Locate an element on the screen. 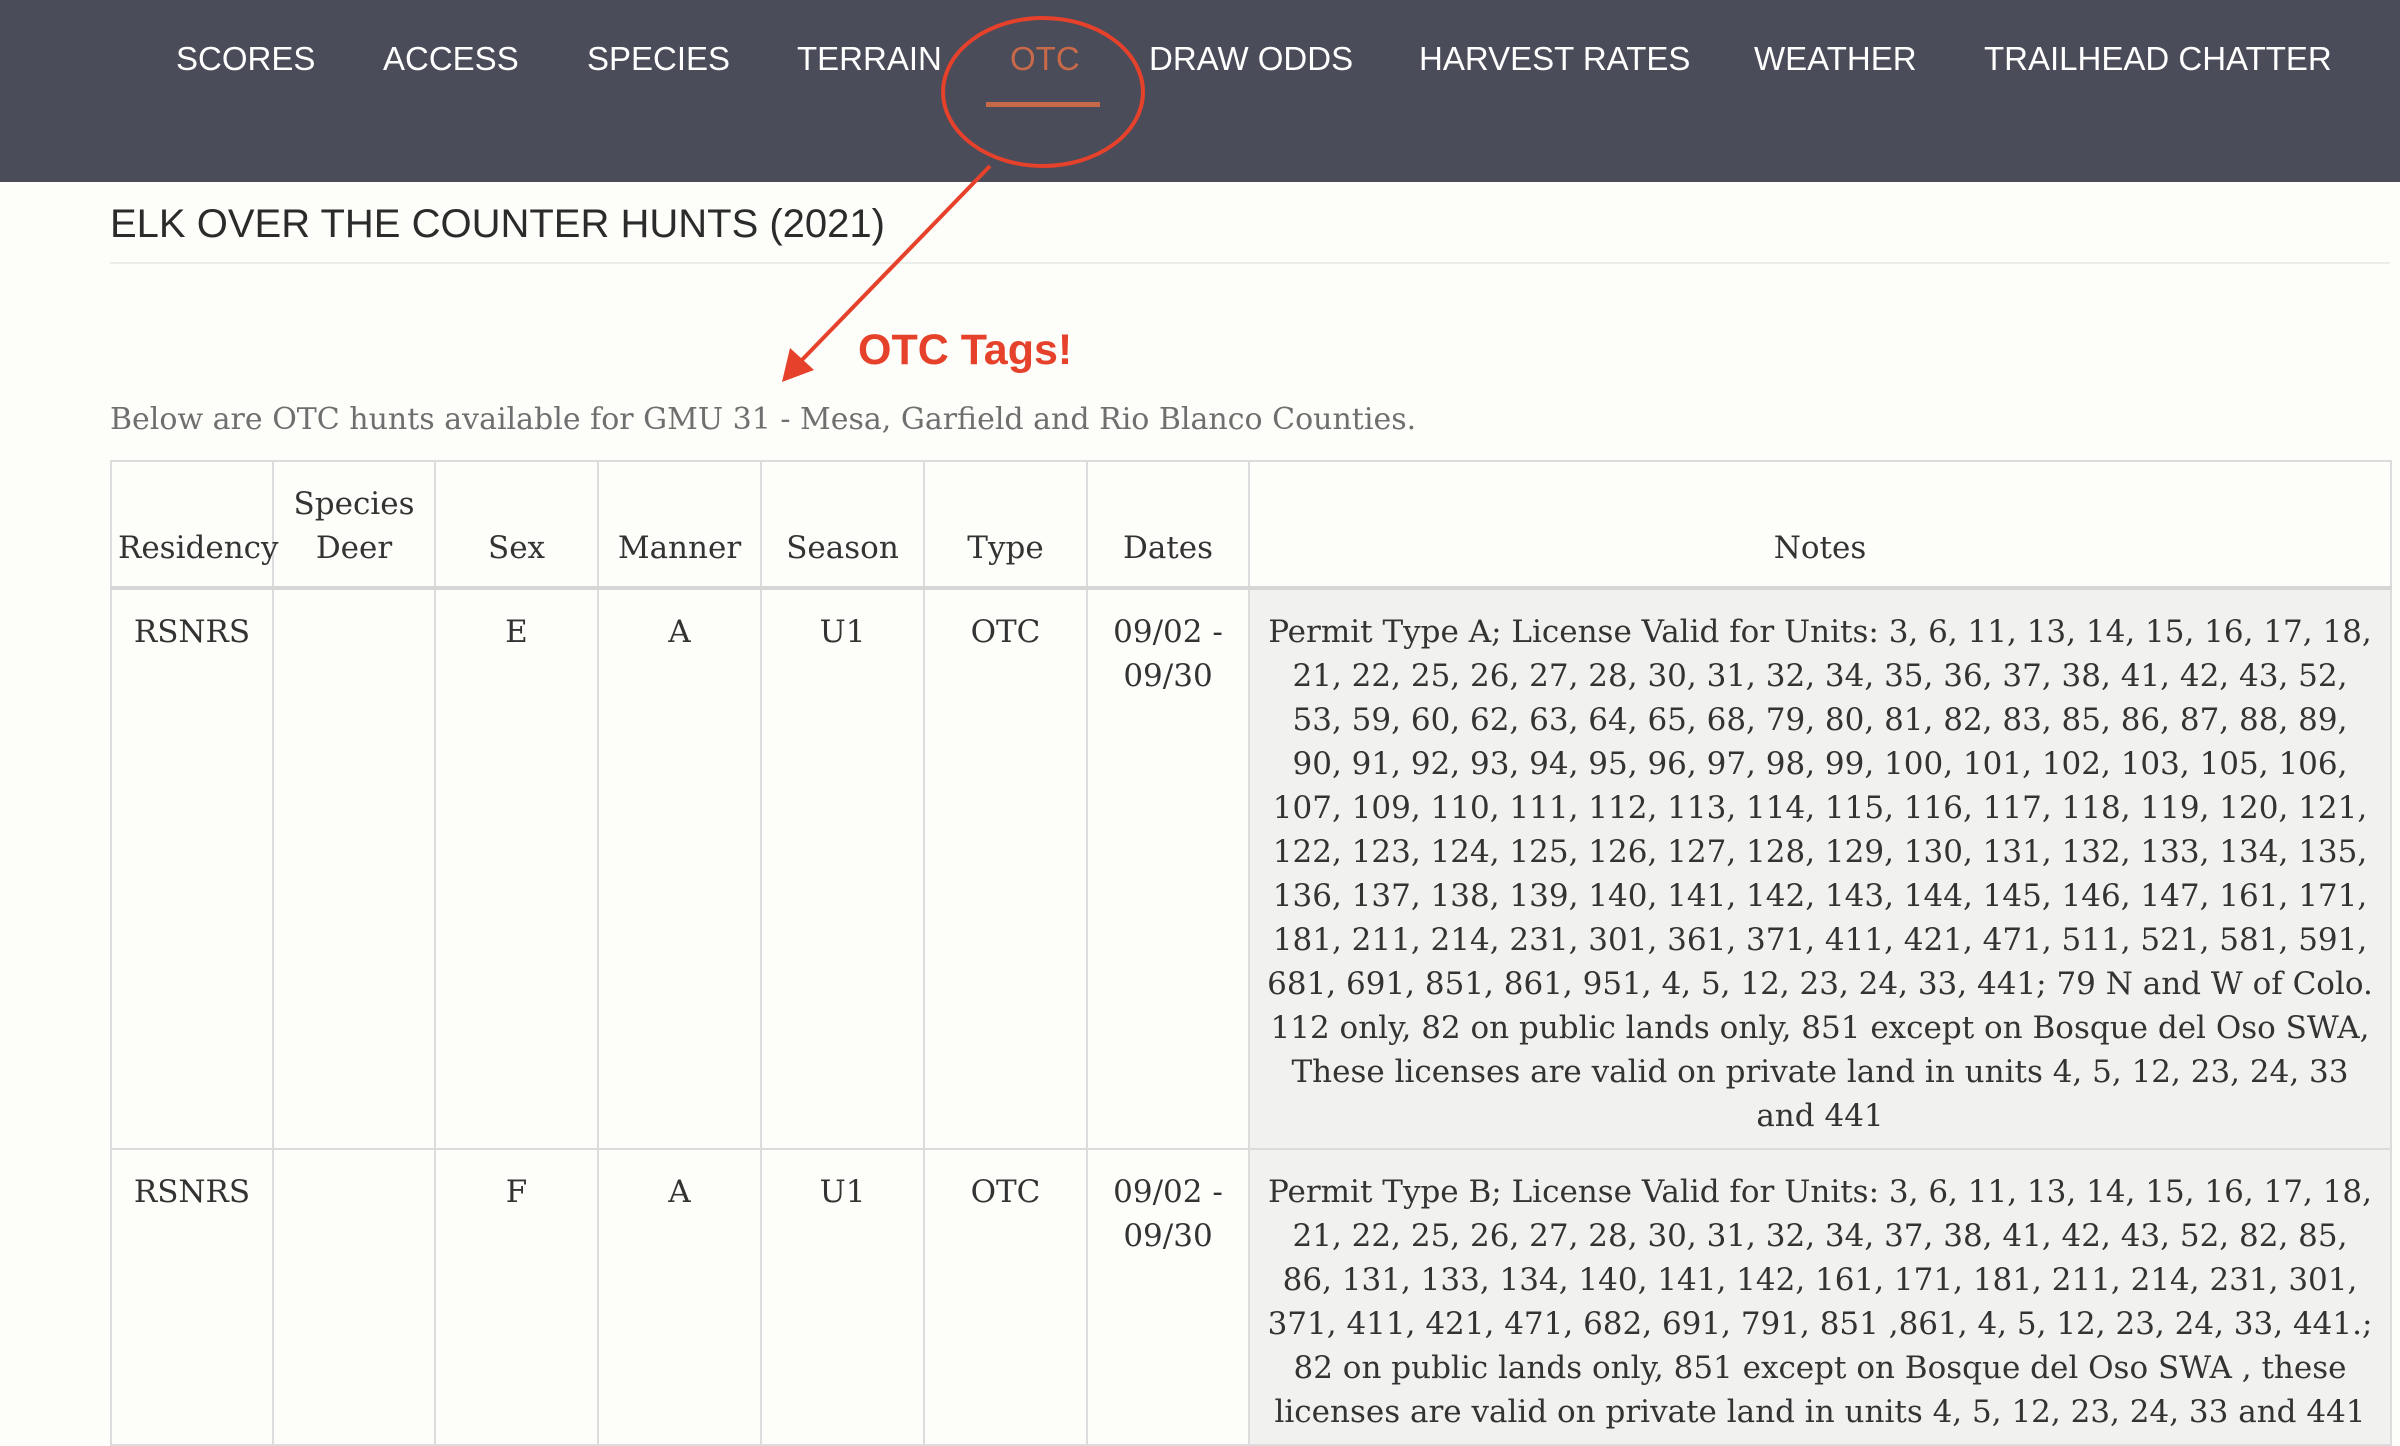  header-species: Species Deer is located at coordinates (354, 524).